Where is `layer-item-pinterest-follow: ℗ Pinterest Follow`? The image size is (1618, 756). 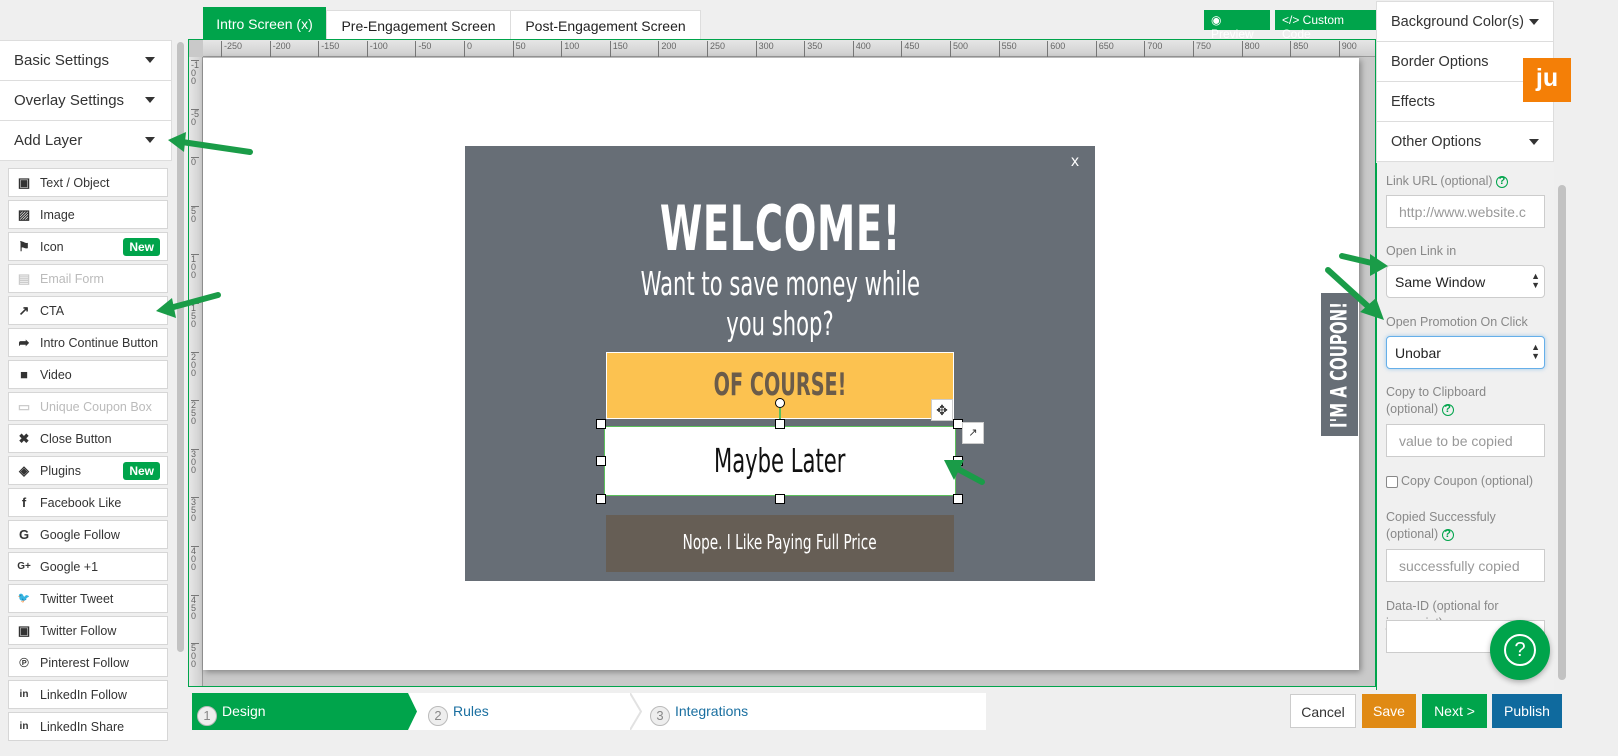 layer-item-pinterest-follow: ℗ Pinterest Follow is located at coordinates (88, 662).